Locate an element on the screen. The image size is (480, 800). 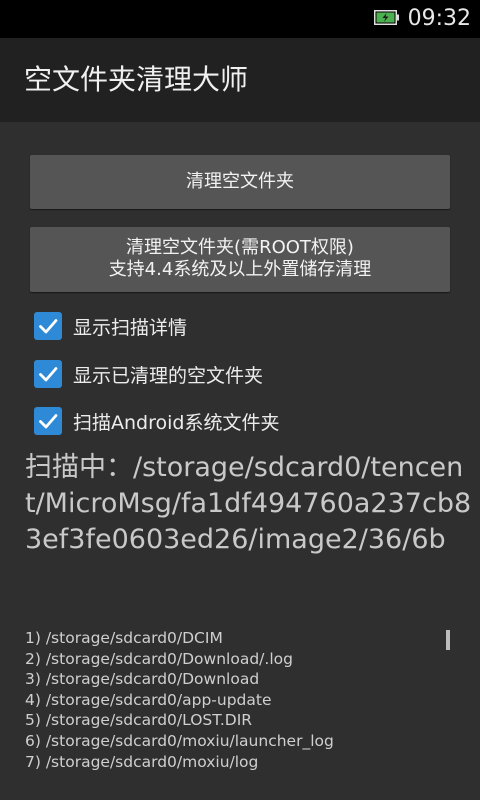
option-show-cleaned-folders: 显示已清理的空文件夹 is located at coordinates (148, 374).